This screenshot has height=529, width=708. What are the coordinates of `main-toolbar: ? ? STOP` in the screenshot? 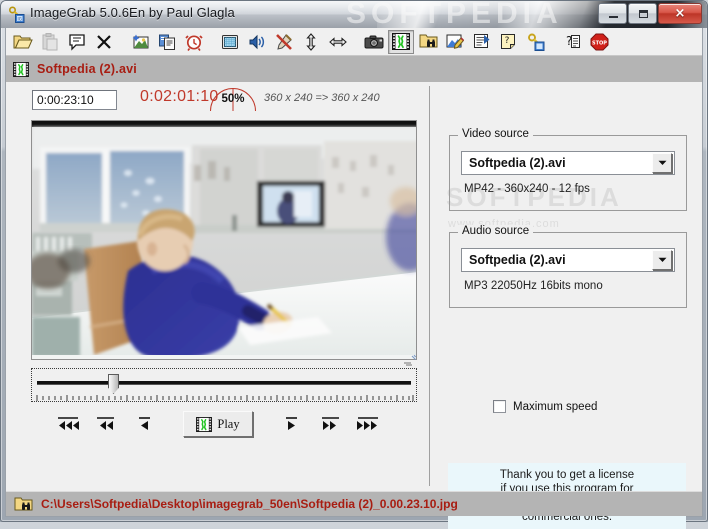 It's located at (354, 42).